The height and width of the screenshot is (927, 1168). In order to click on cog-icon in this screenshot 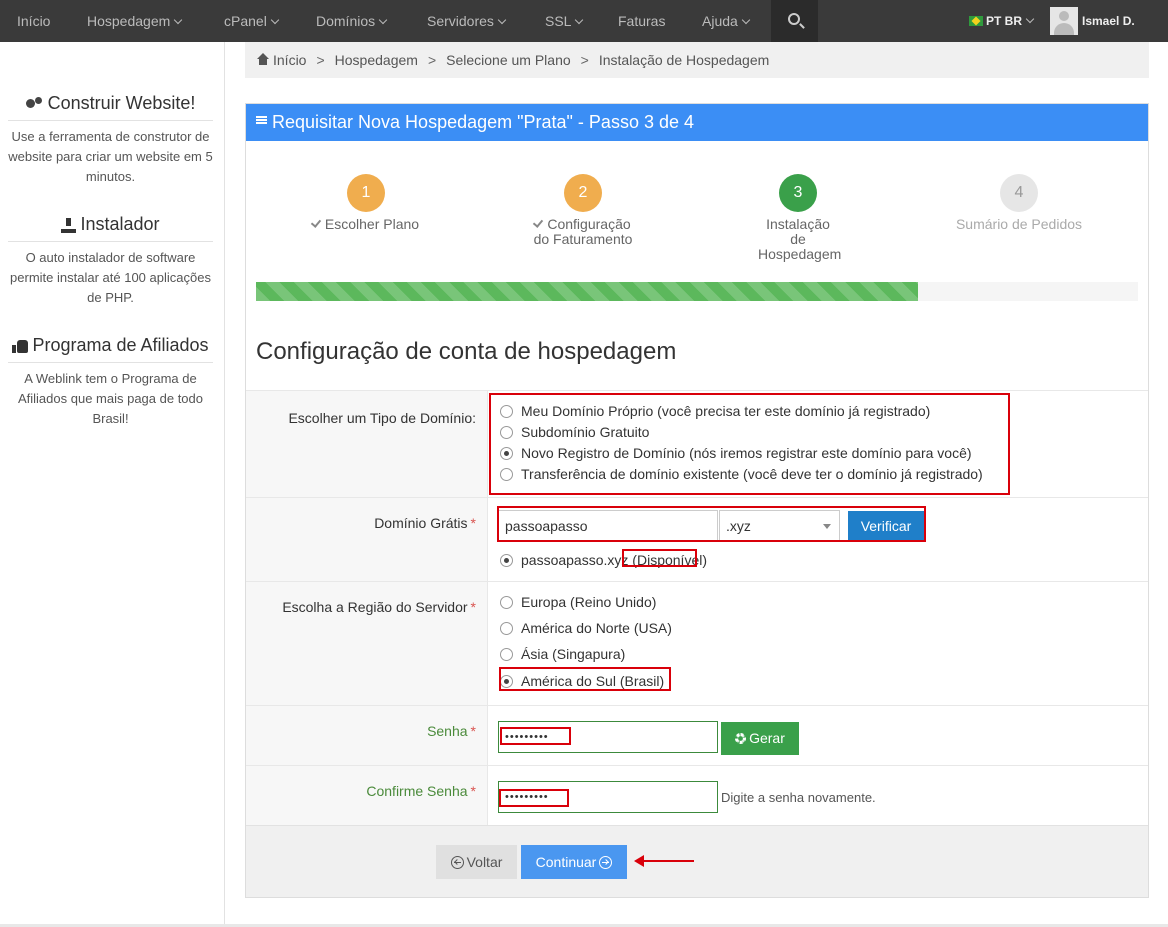, I will do `click(741, 738)`.